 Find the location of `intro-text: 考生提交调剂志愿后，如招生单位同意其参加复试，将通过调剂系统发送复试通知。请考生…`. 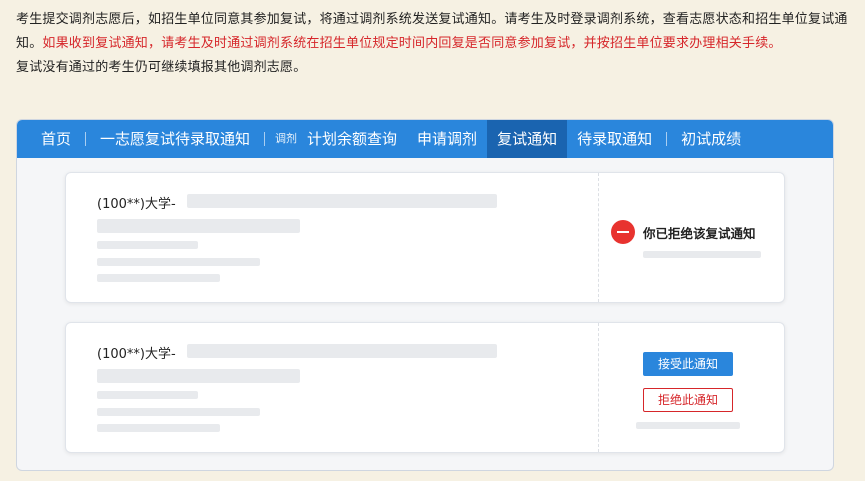

intro-text: 考生提交调剂志愿后，如招生单位同意其参加复试，将通过调剂系统发送复试通知。请考生… is located at coordinates (436, 44).